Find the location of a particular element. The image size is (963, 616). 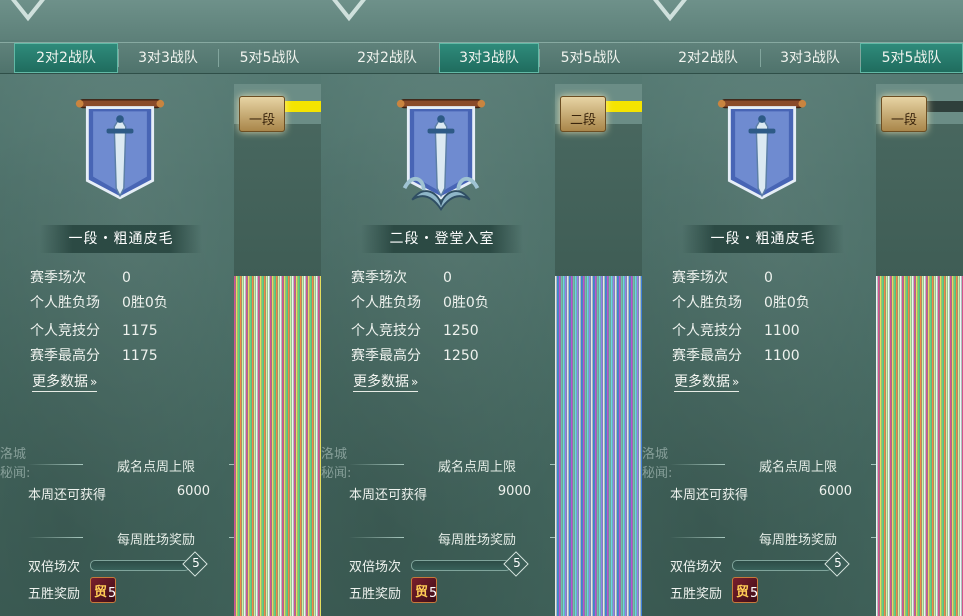

weekly-remaining-row: 本周还可获得 6000 is located at coordinates (119, 493).